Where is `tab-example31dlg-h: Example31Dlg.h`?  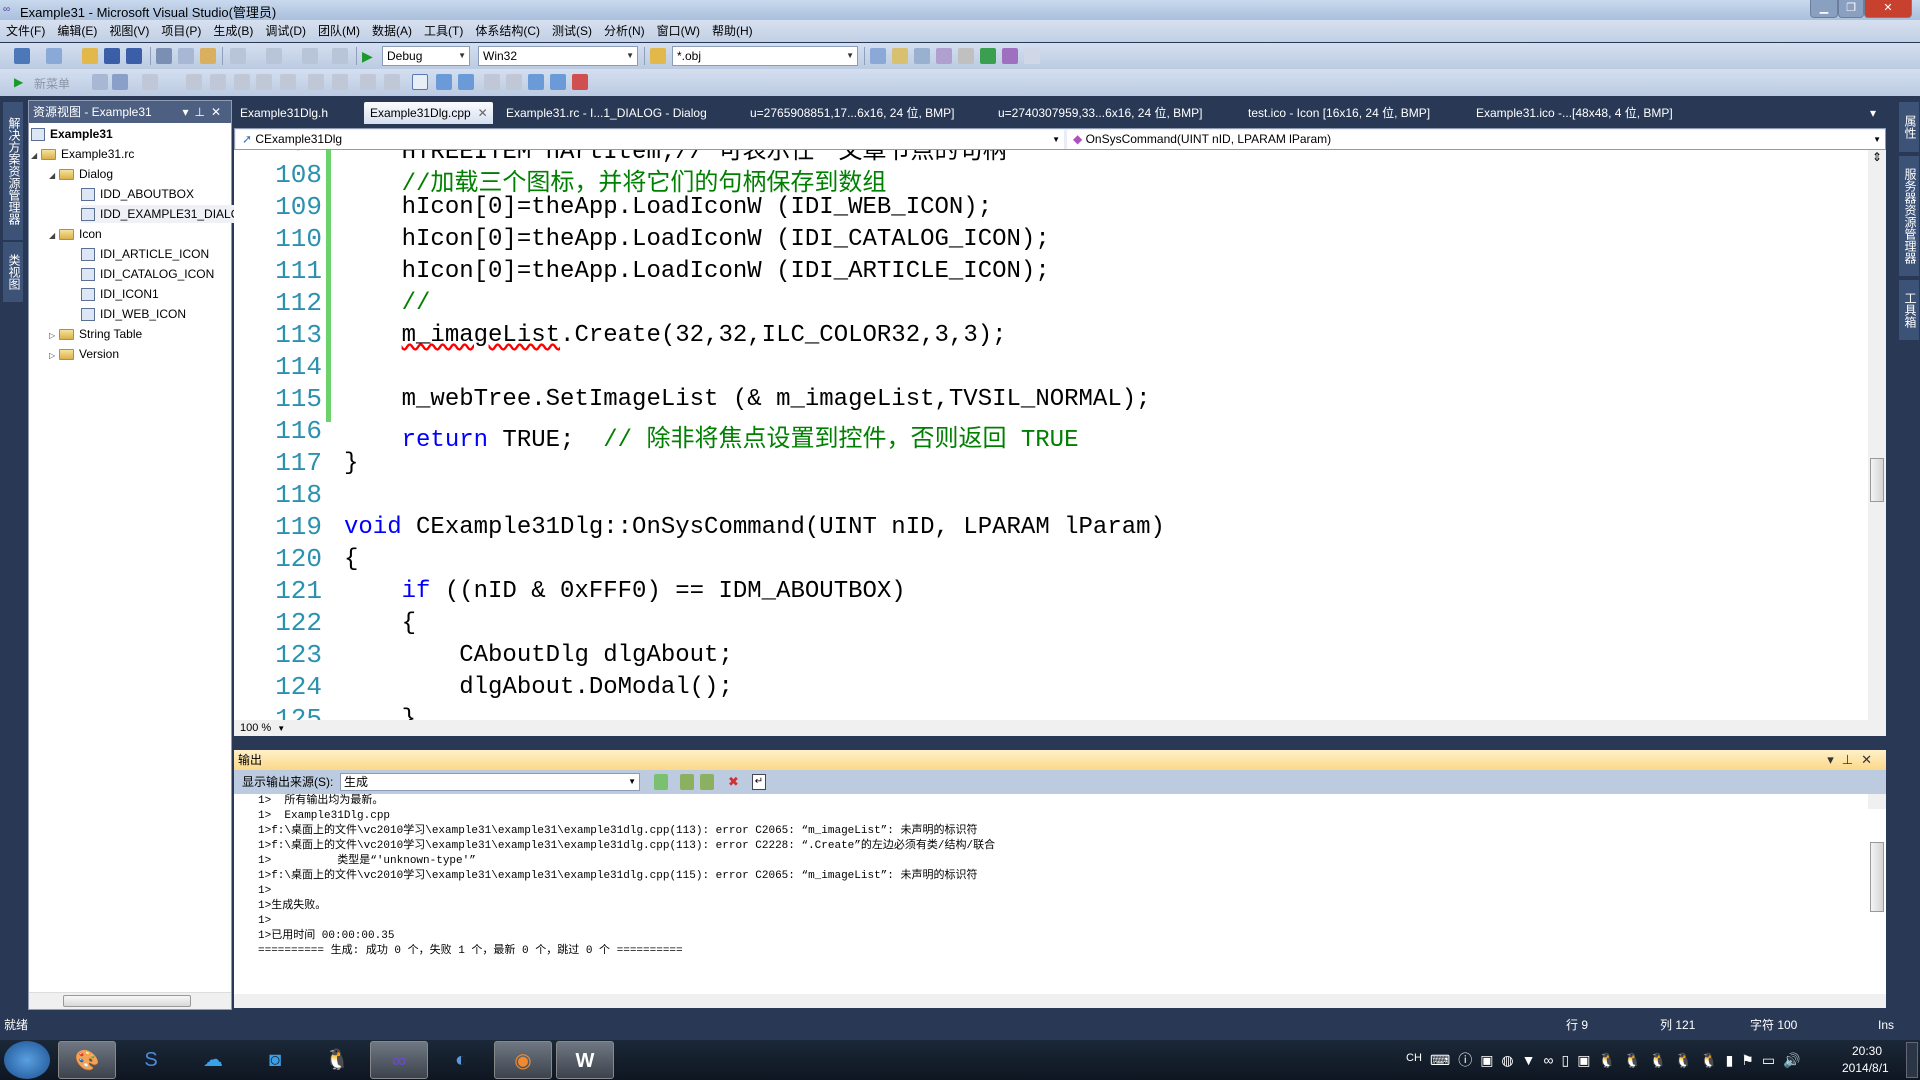 tab-example31dlg-h: Example31Dlg.h is located at coordinates (284, 113).